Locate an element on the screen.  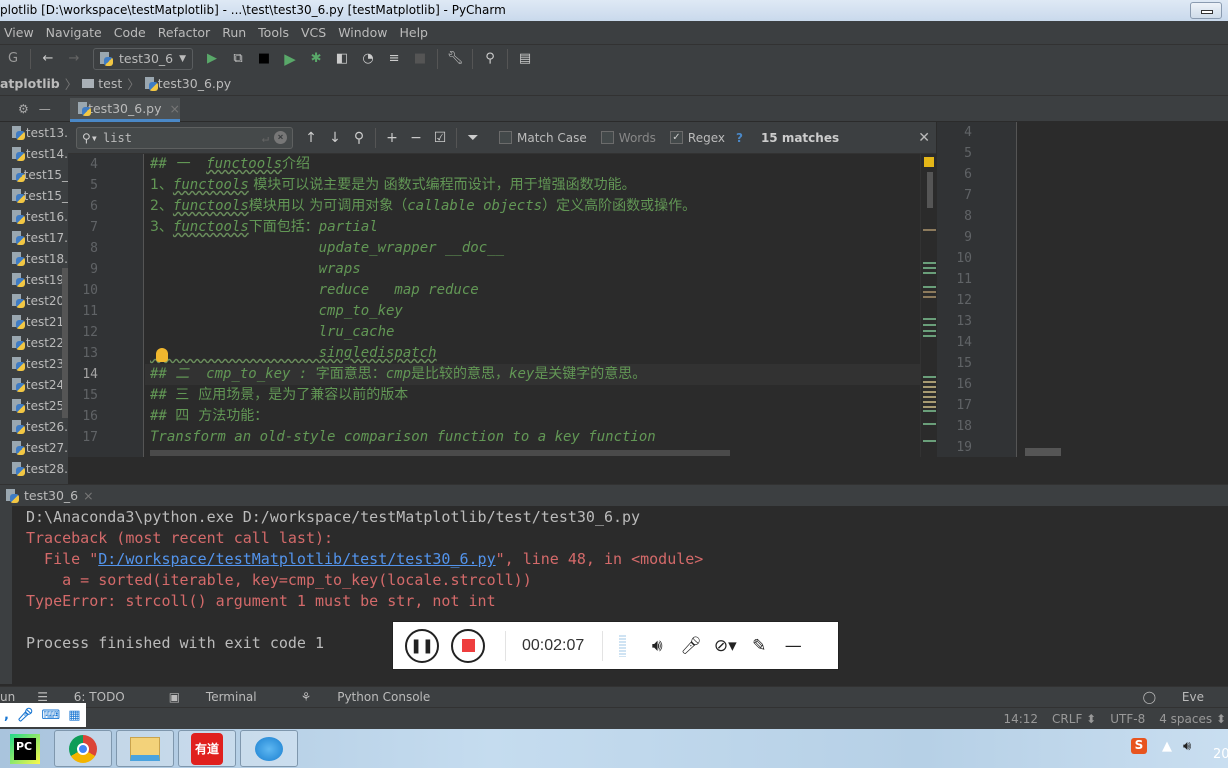
taskbar-chrome is located at coordinates (83, 748).